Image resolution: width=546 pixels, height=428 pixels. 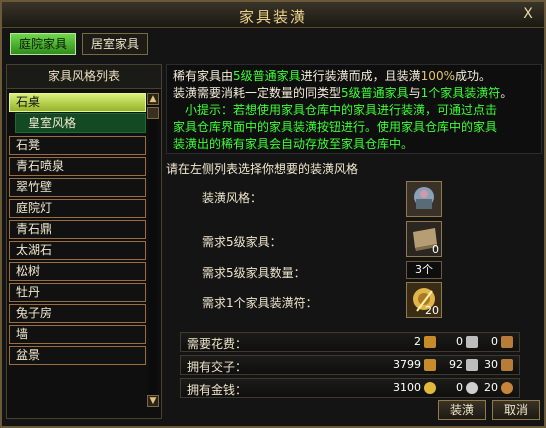 I want to click on list-item: 盆景, so click(x=77, y=355).